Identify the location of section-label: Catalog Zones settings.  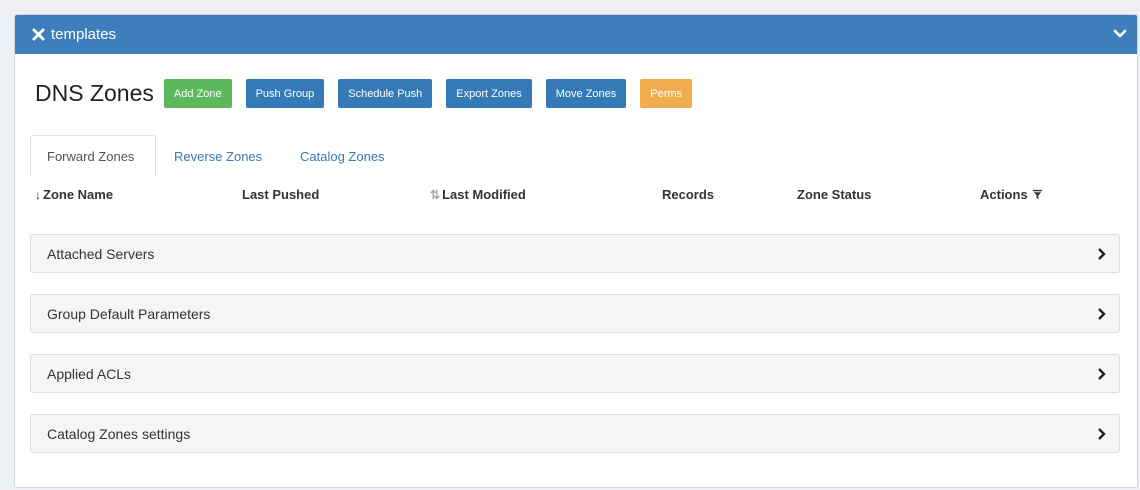
(119, 433).